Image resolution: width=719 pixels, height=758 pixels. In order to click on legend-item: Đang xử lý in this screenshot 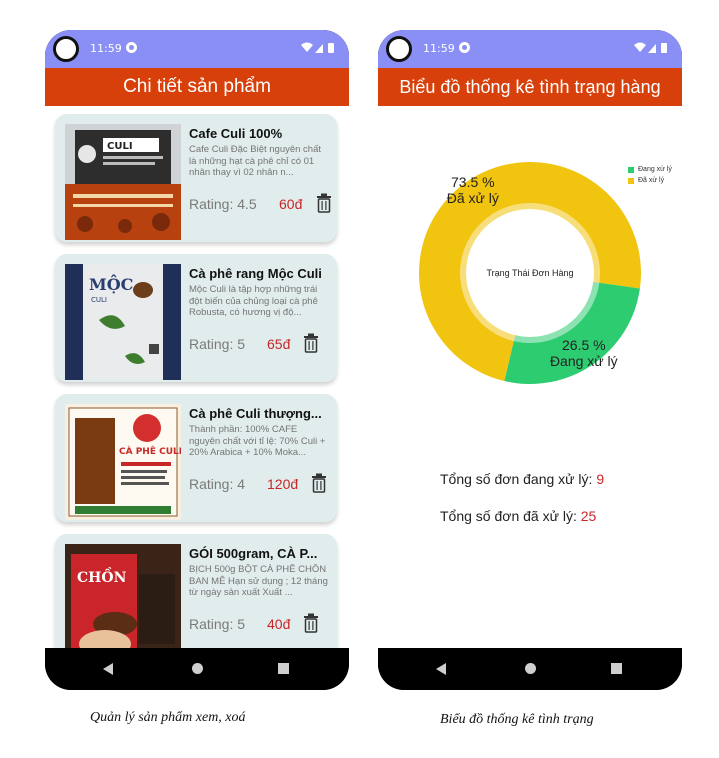, I will do `click(650, 169)`.